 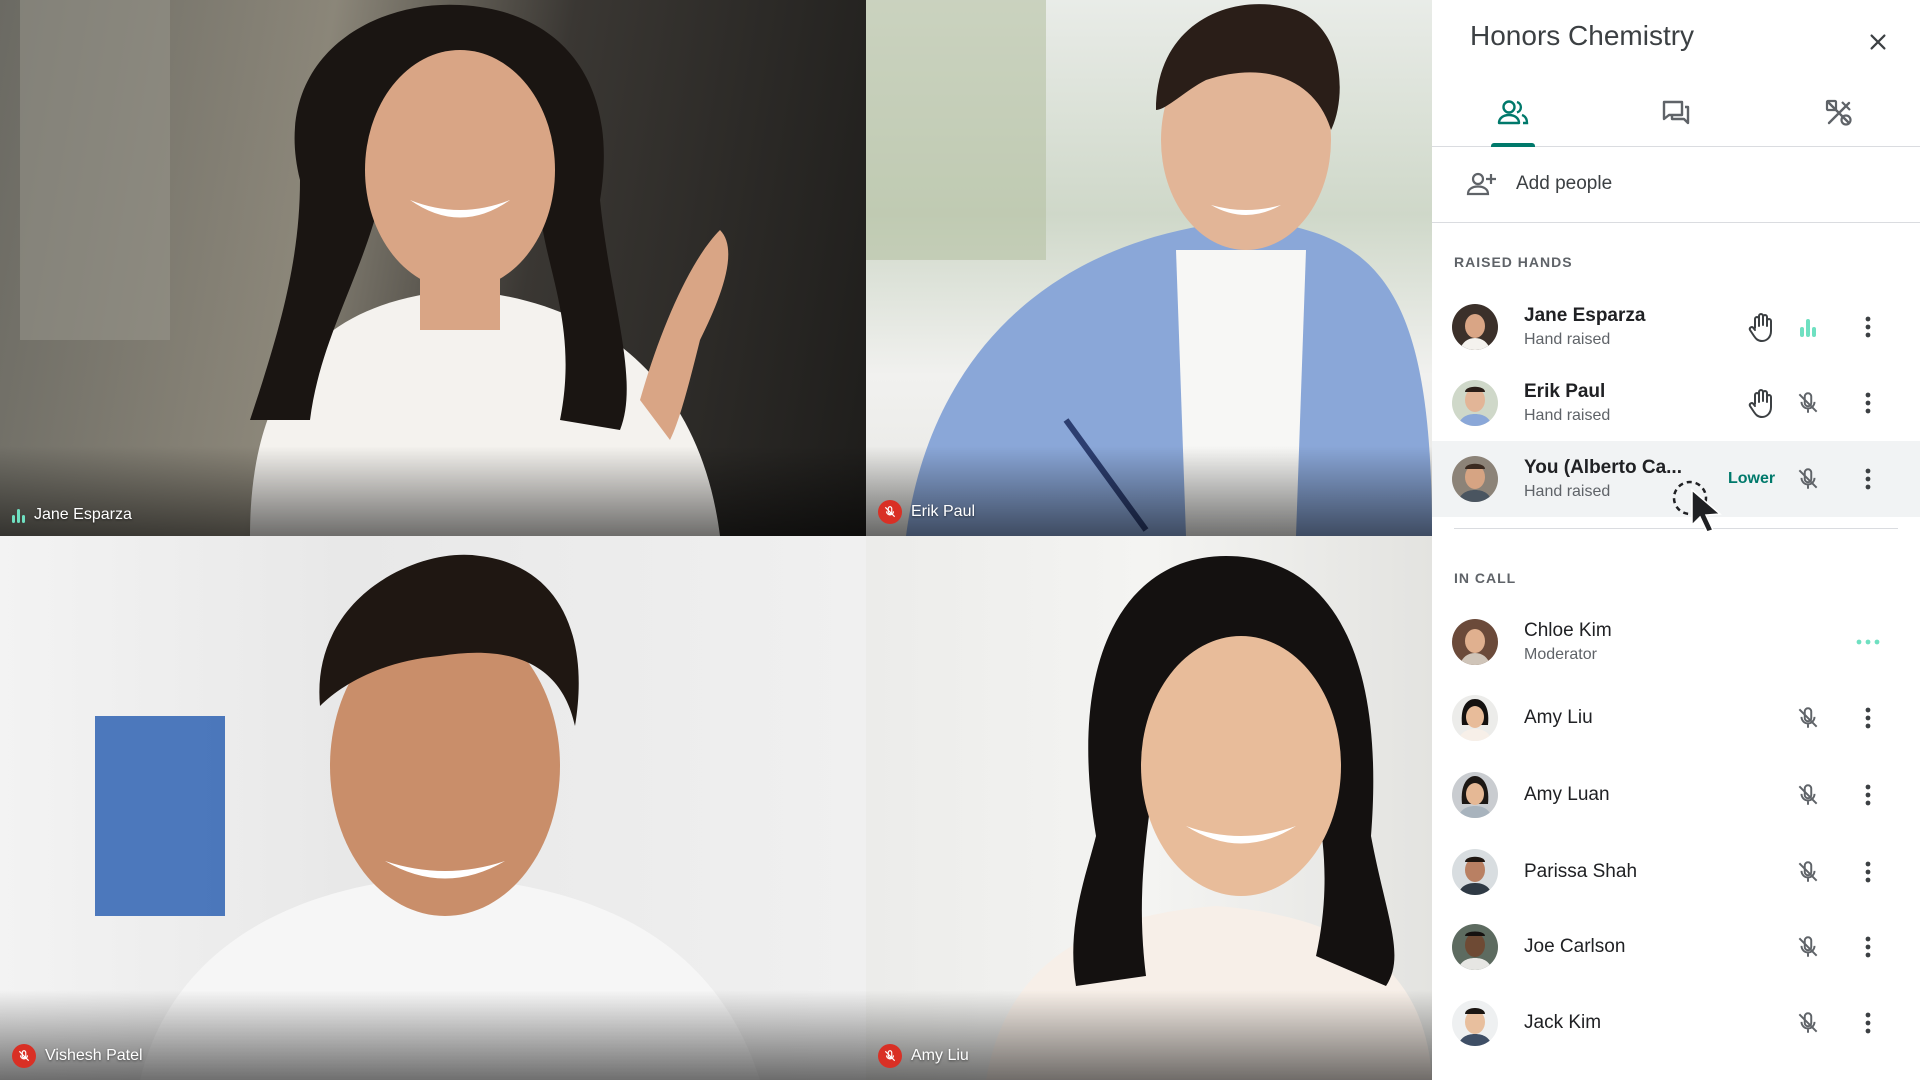 I want to click on list-item: Joe Carlson, so click(x=1676, y=947).